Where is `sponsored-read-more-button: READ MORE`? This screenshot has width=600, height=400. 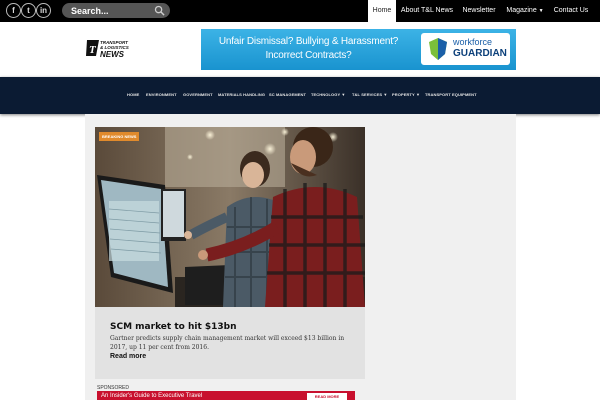 sponsored-read-more-button: READ MORE is located at coordinates (327, 396).